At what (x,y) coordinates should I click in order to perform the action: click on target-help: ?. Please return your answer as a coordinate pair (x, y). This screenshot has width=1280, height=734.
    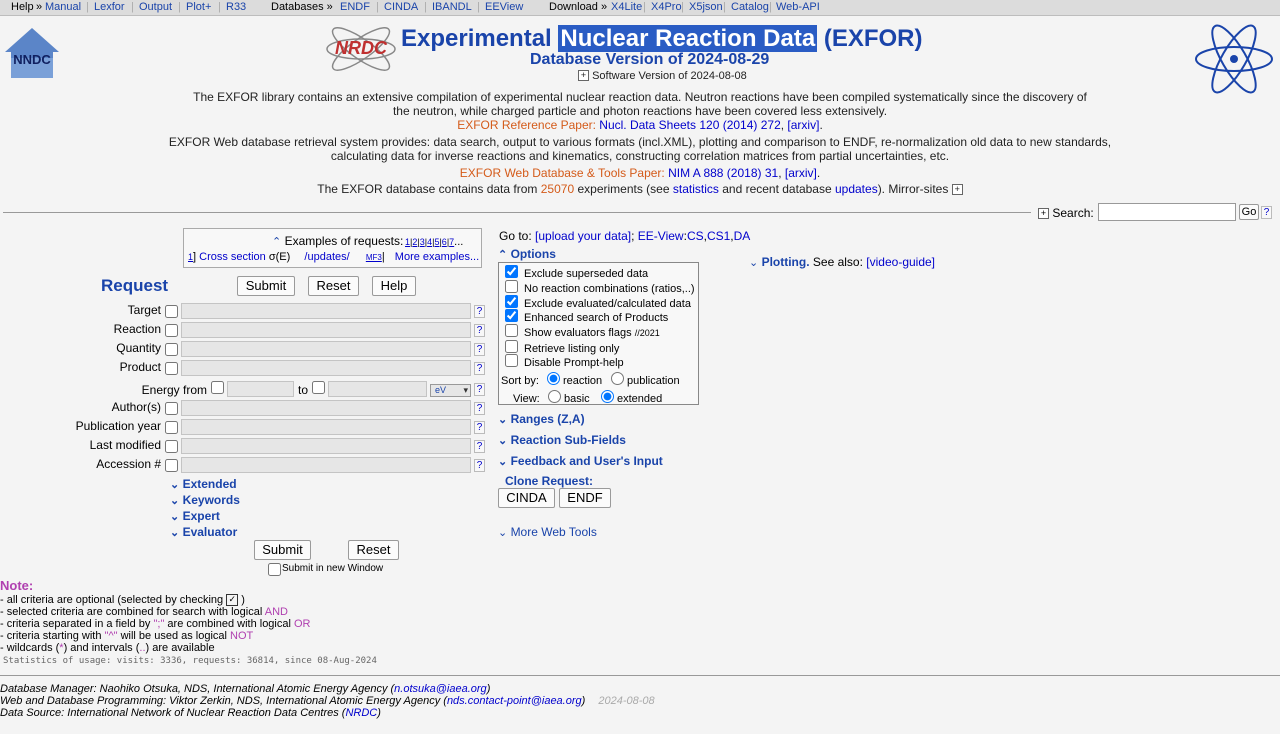
    Looking at the image, I should click on (479, 311).